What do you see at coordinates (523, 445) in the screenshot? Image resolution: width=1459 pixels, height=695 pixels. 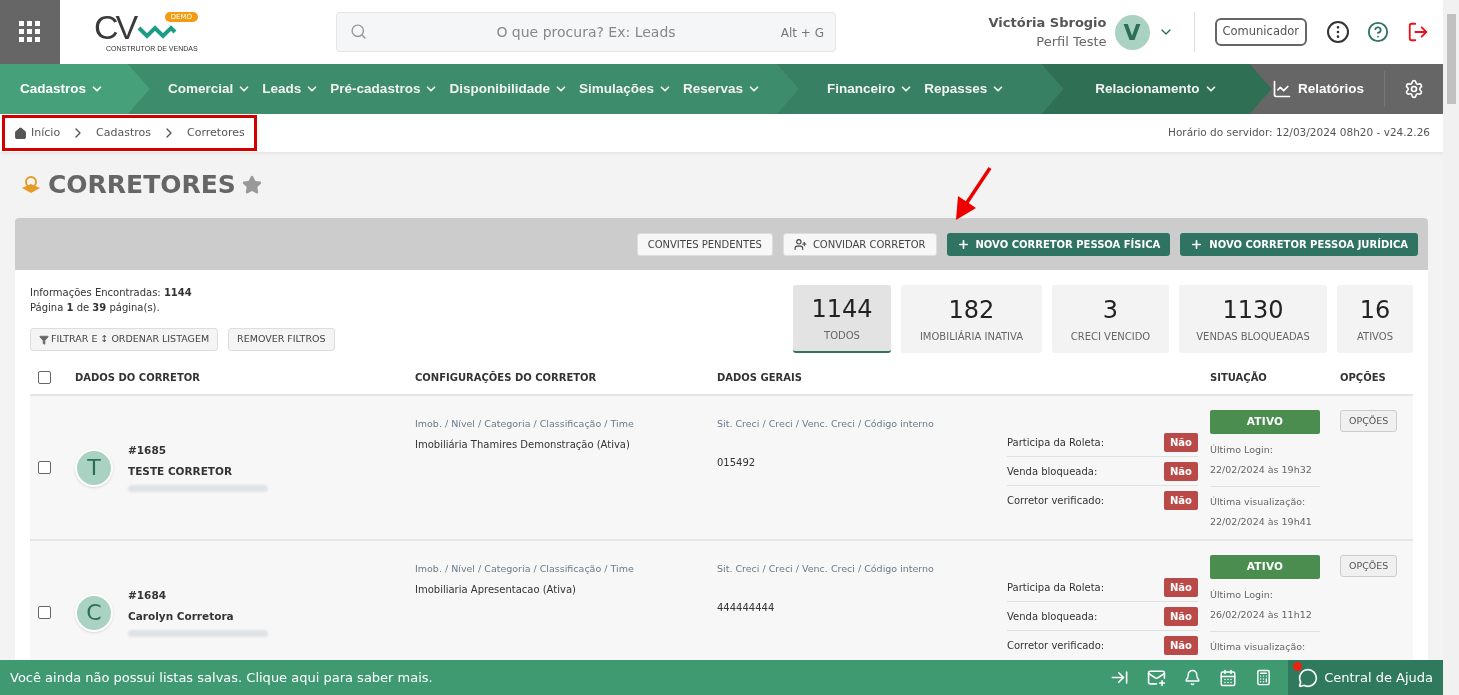 I see `broker-agency: Imobiliária Thamires Demonstração (Ativa)` at bounding box center [523, 445].